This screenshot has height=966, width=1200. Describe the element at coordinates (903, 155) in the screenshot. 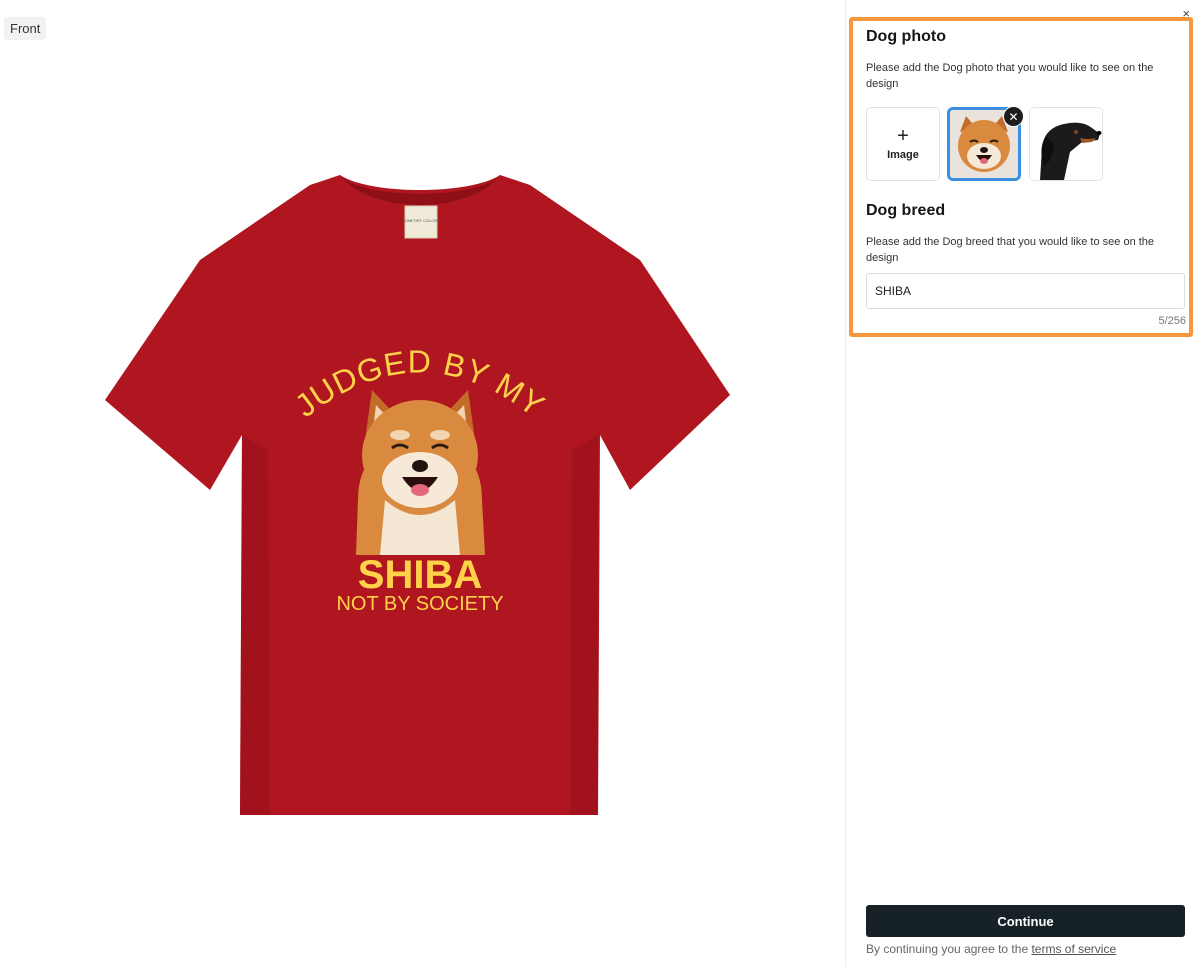

I see `add-image-label: Image` at that location.